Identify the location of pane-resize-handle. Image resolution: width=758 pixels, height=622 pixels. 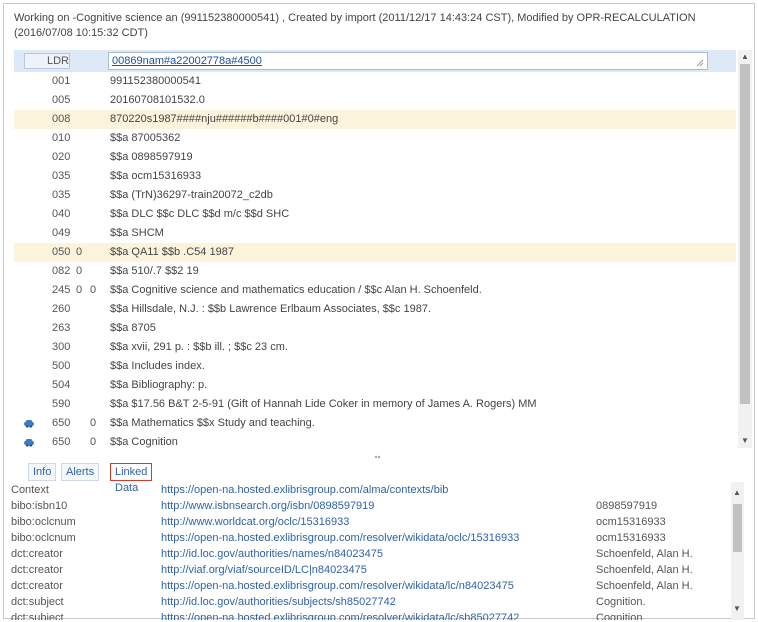
(374, 456).